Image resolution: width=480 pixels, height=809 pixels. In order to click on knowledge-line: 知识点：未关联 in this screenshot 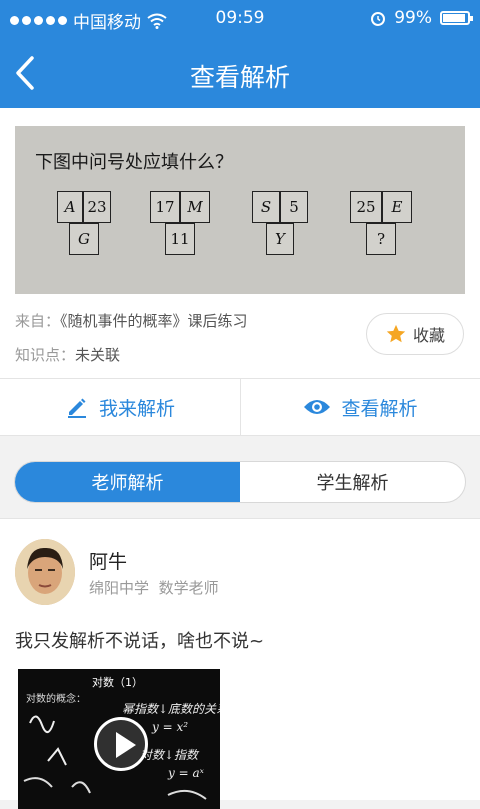, I will do `click(67, 354)`.